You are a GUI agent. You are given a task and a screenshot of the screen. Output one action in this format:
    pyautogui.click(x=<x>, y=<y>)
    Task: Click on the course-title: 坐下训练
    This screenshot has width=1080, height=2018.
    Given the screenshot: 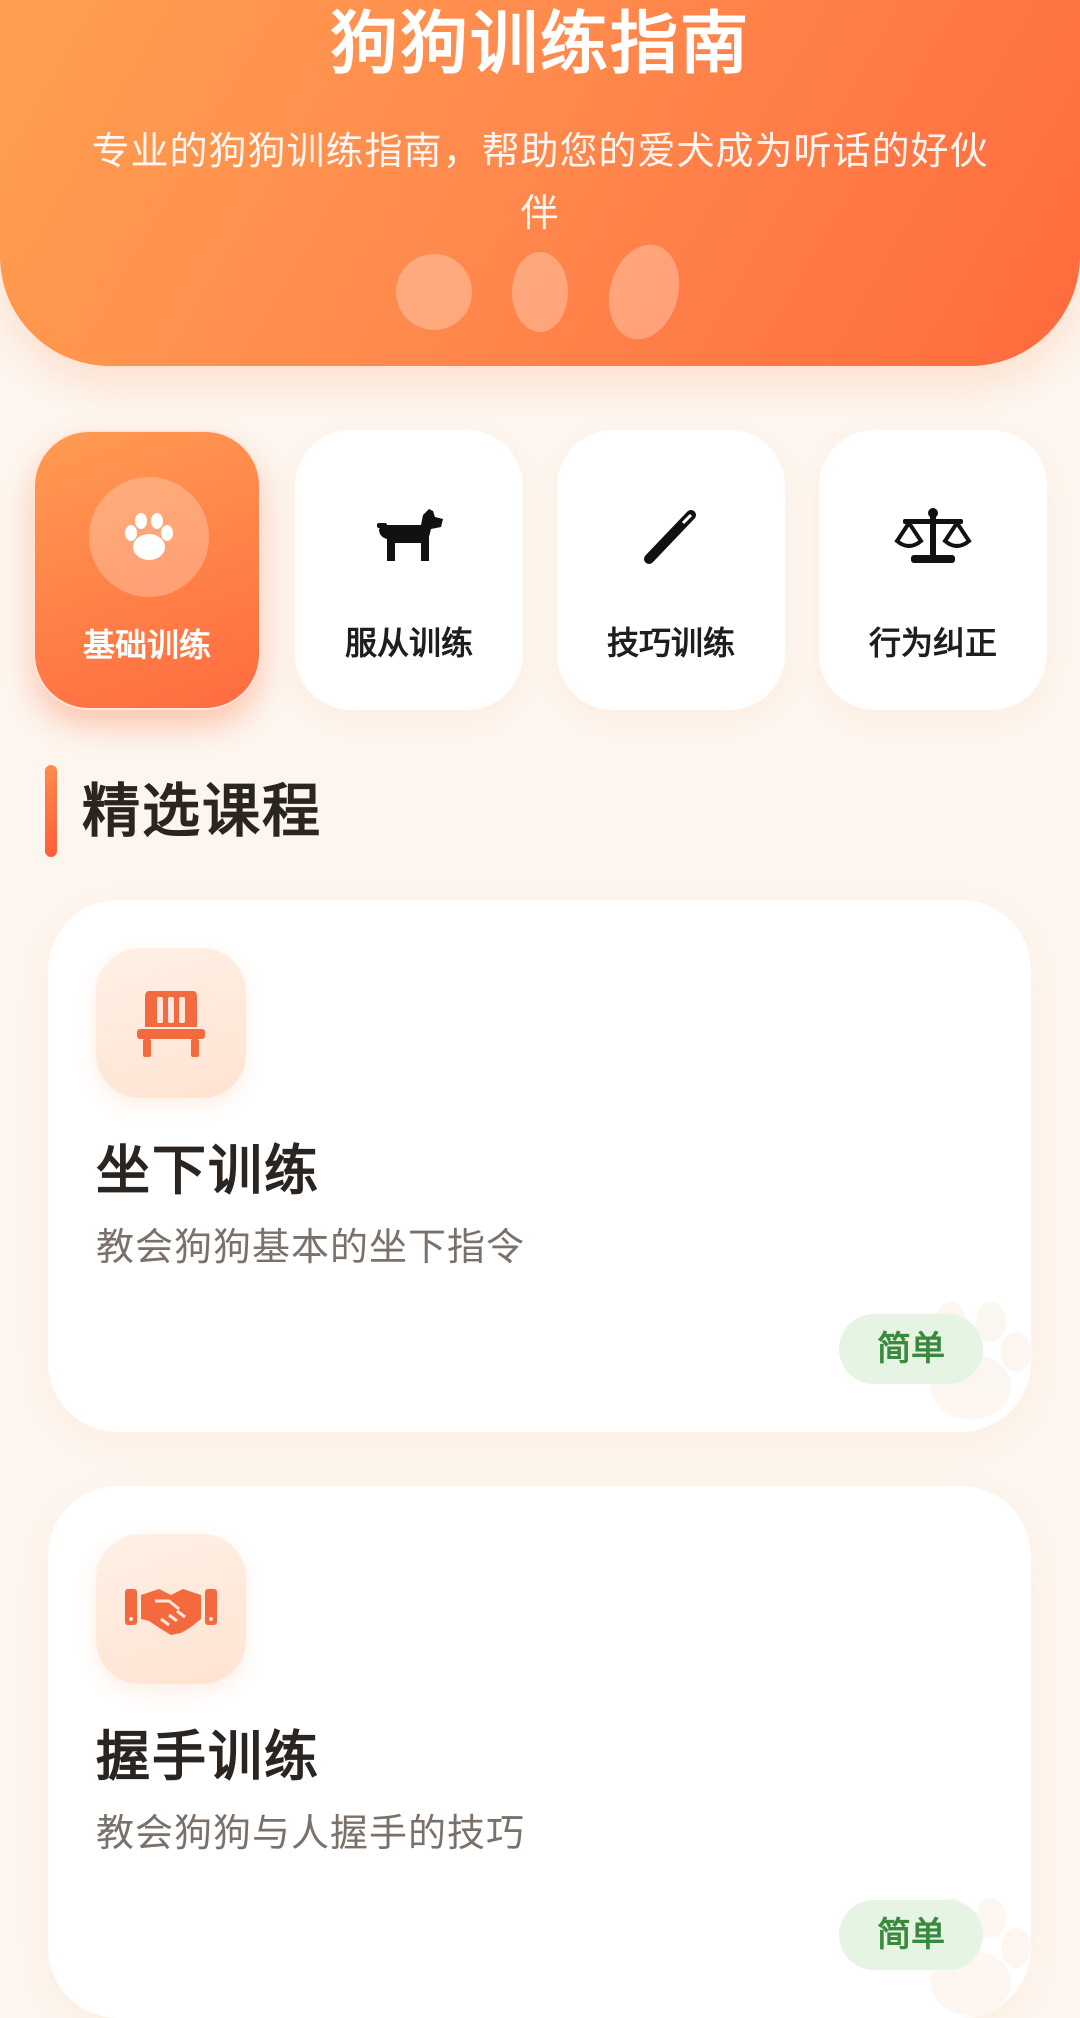 What is the action you would take?
    pyautogui.click(x=208, y=1170)
    